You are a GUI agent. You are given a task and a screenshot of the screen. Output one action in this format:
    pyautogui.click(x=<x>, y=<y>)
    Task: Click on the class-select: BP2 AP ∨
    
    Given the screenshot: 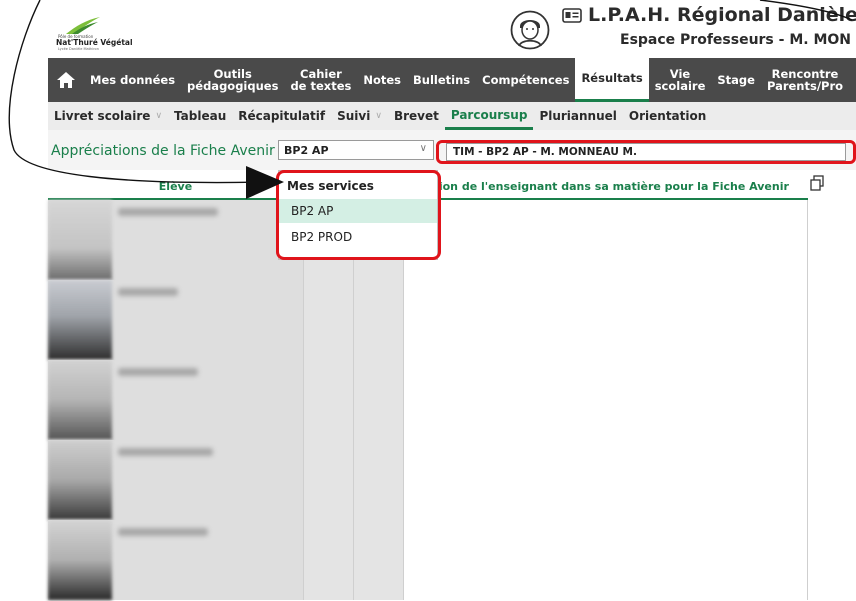 What is the action you would take?
    pyautogui.click(x=356, y=150)
    